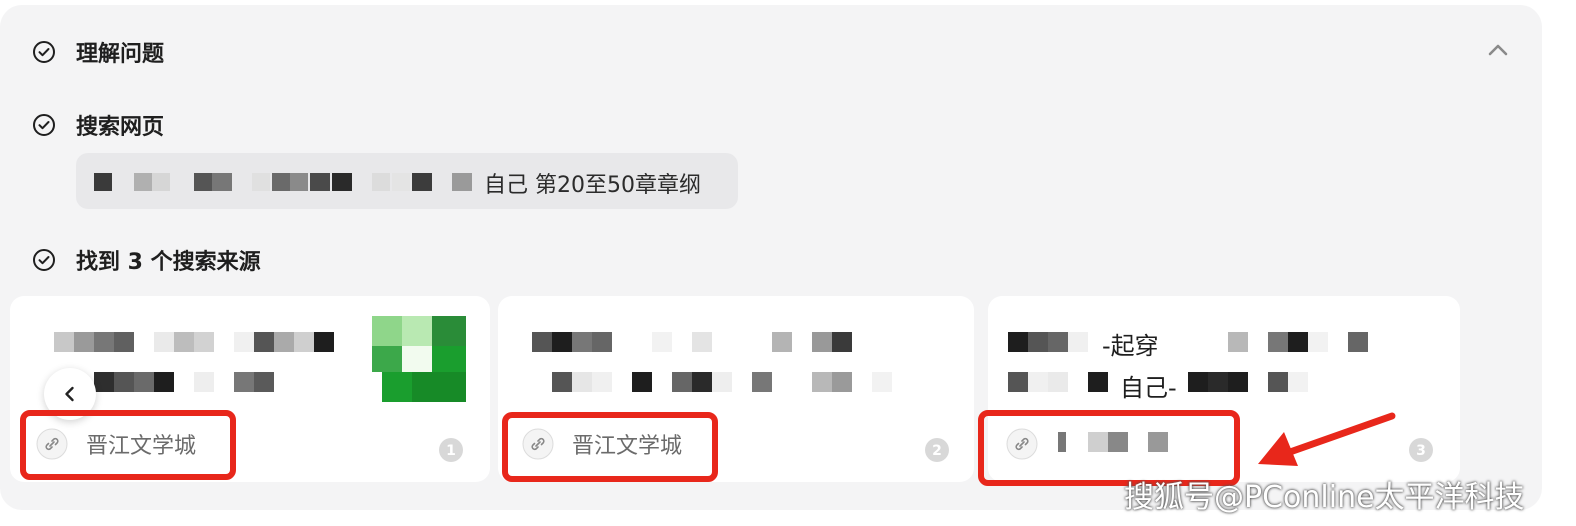 The height and width of the screenshot is (526, 1576). I want to click on source-index-badge: 2, so click(937, 450).